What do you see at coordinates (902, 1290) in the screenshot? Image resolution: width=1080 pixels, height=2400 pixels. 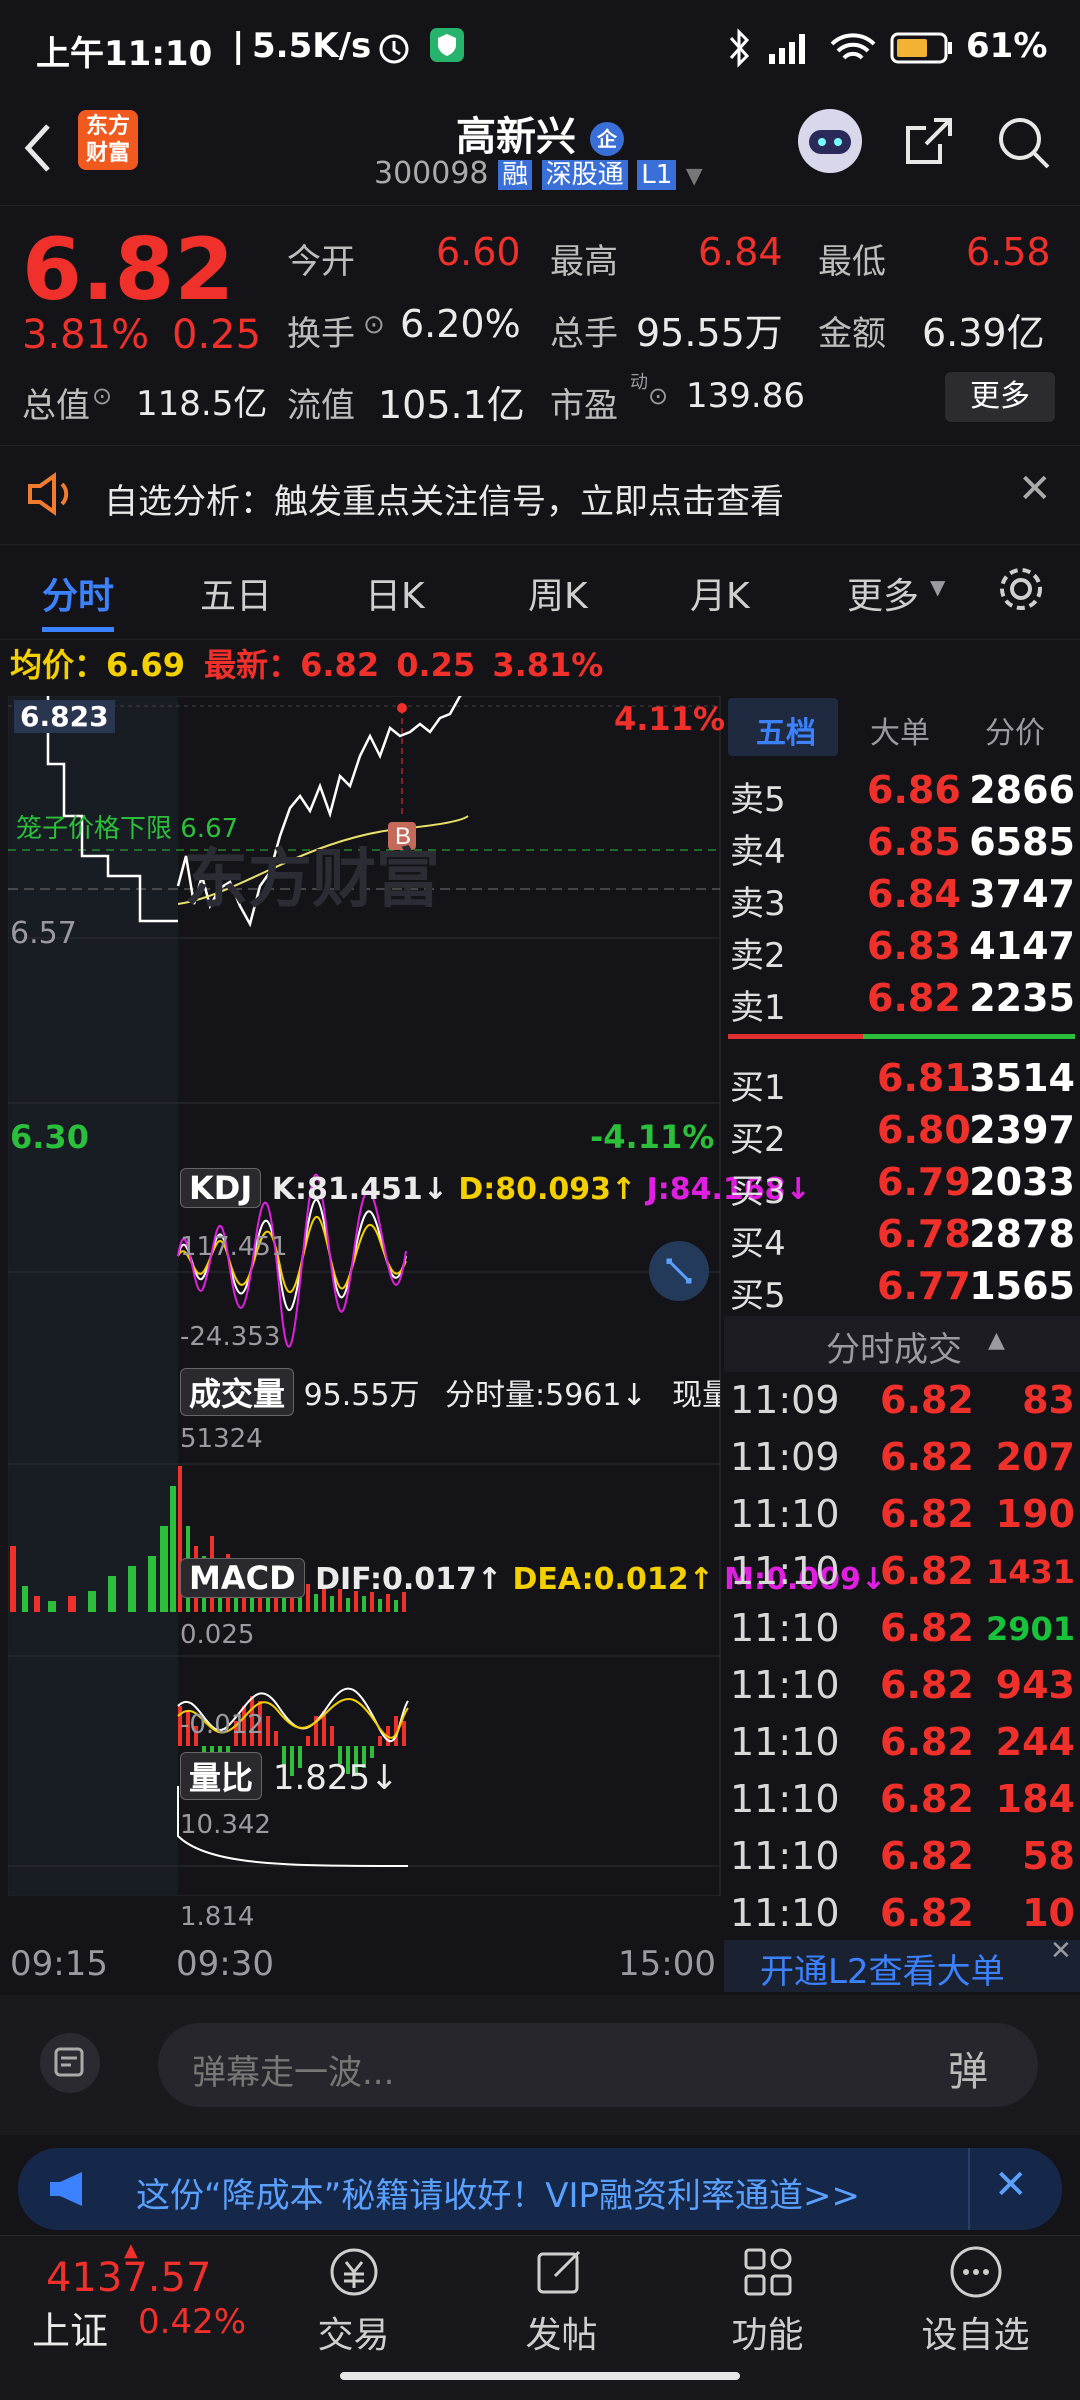 I see `bid-row: 买5 6.77 1565` at bounding box center [902, 1290].